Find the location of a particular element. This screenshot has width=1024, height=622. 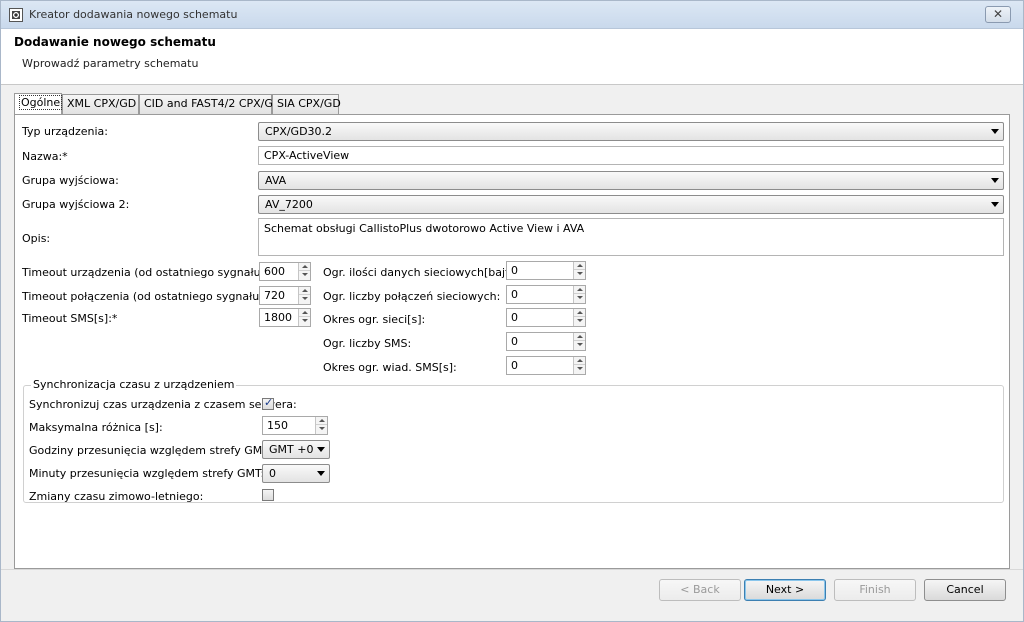

name-label: Nazwa:* is located at coordinates (45, 156).